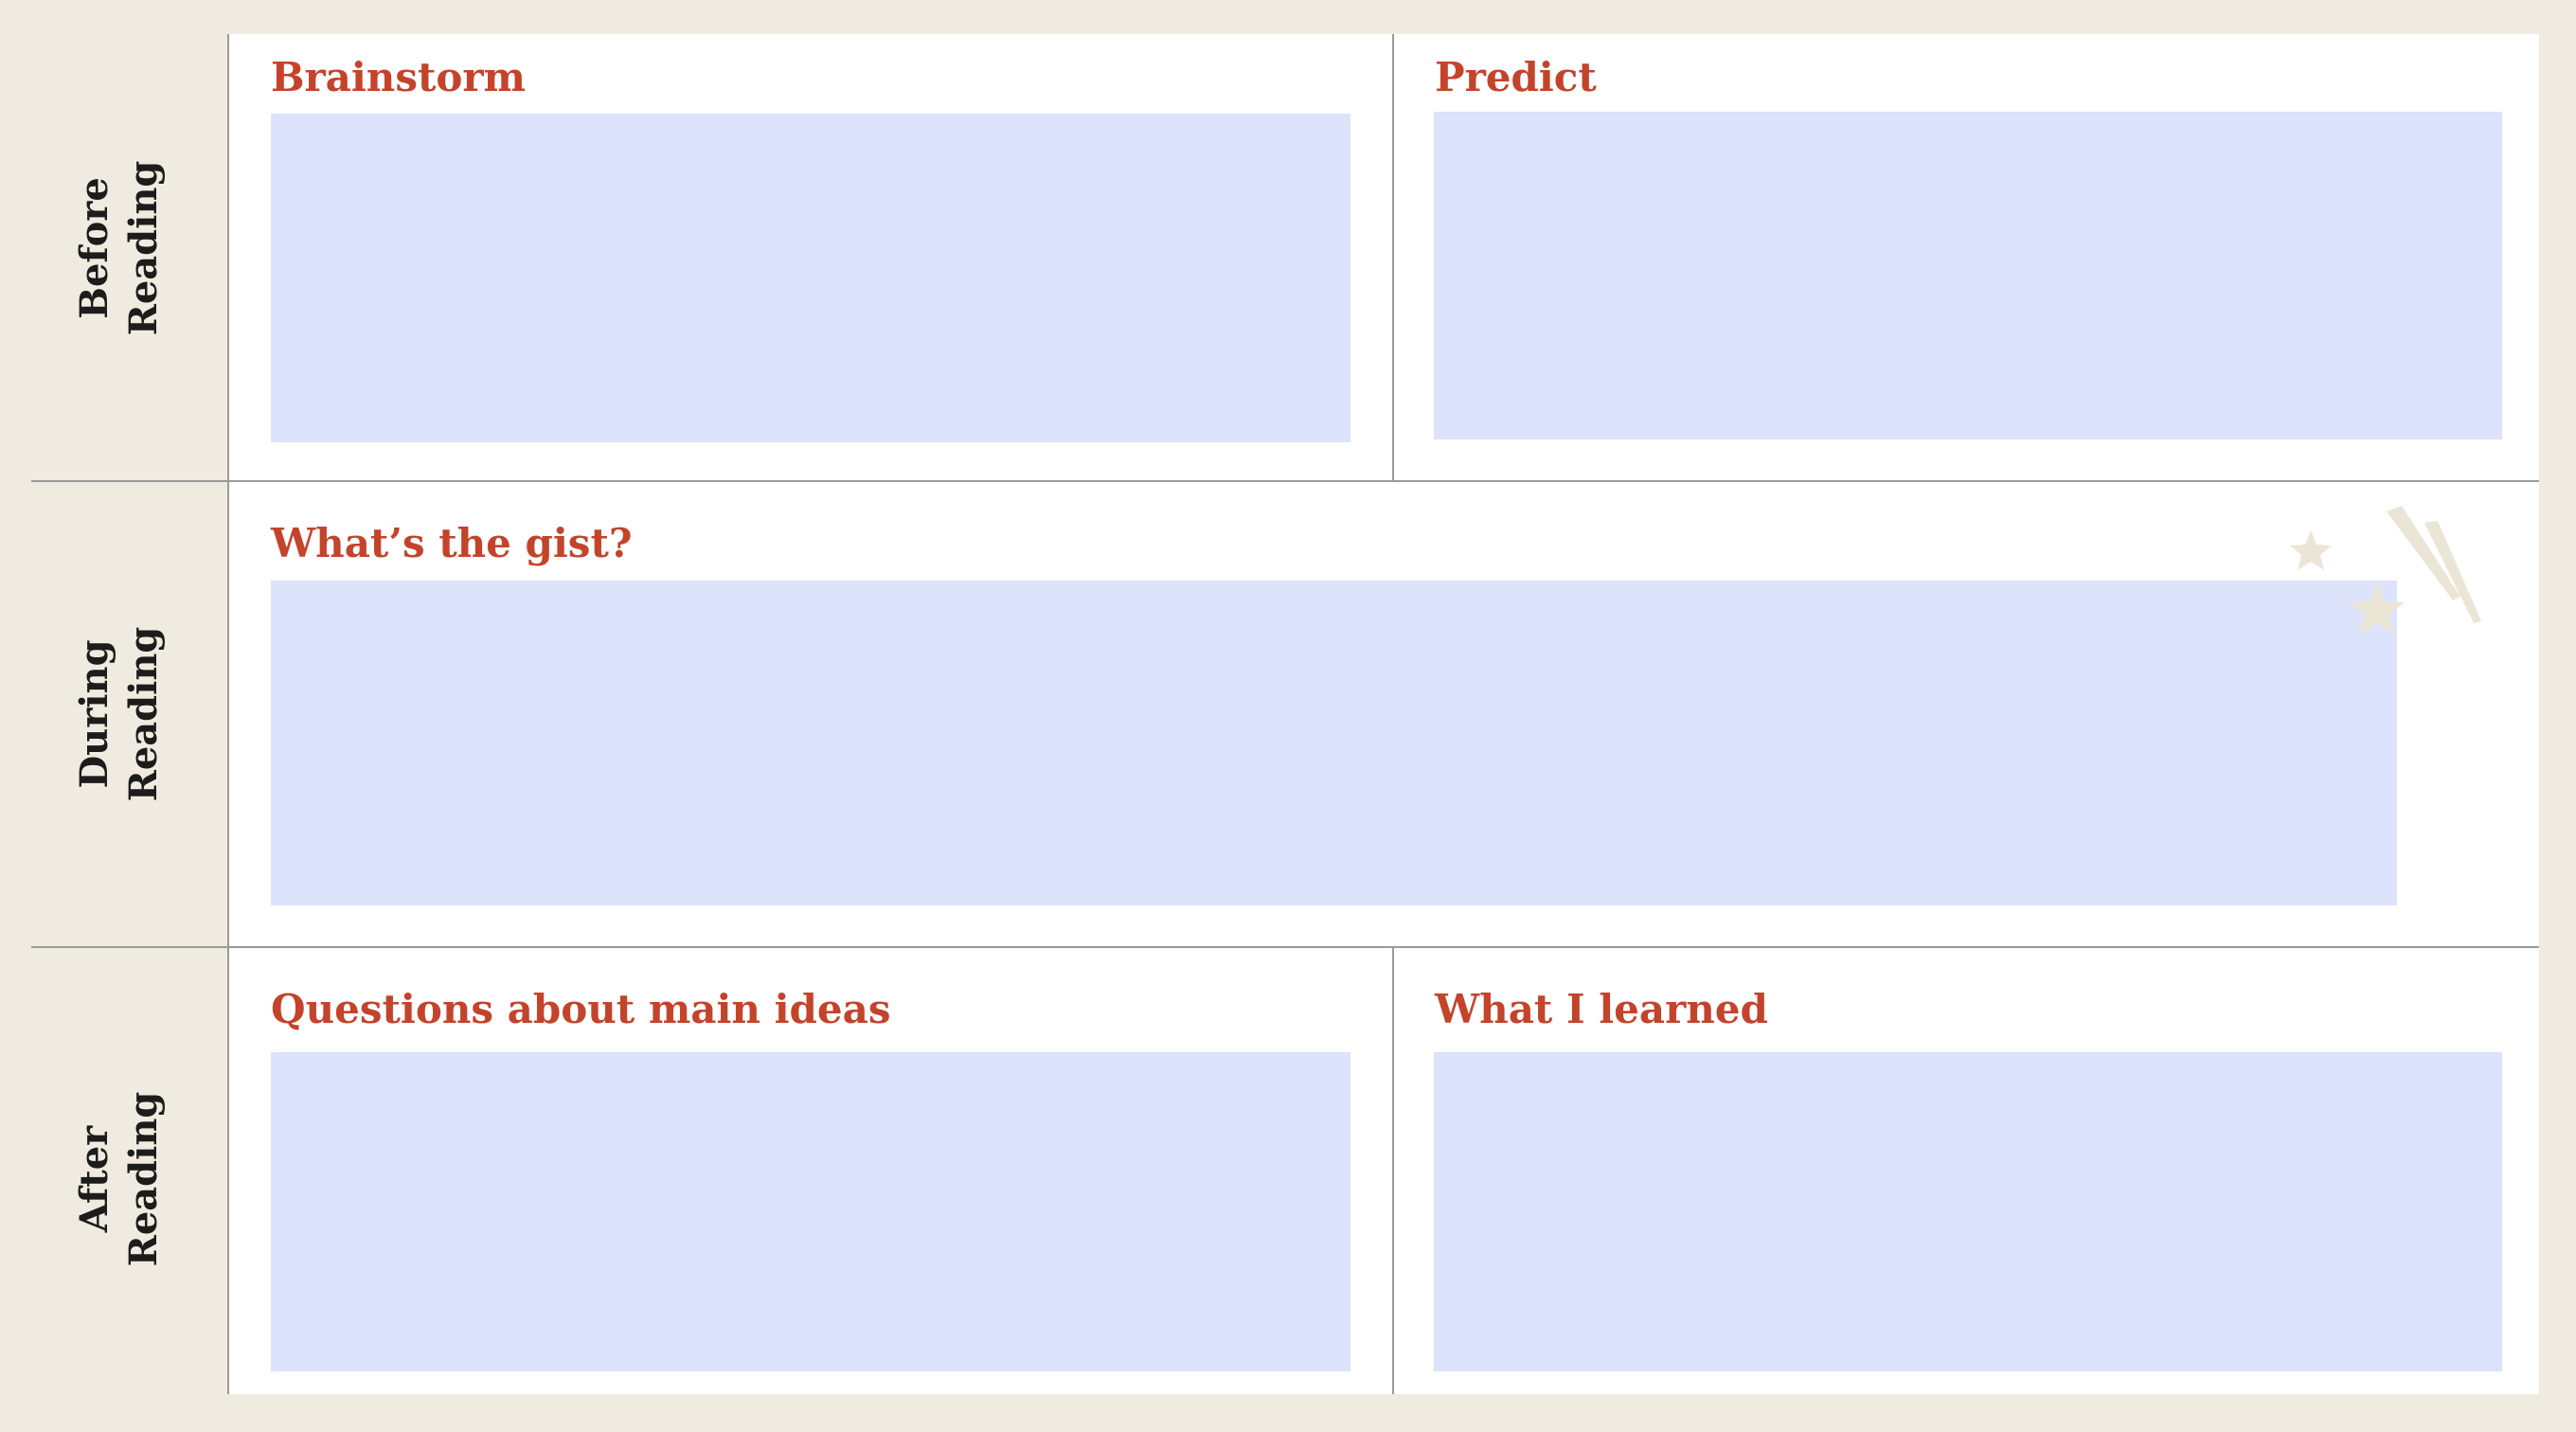  What do you see at coordinates (94, 248) in the screenshot?
I see `row-label-line: Before` at bounding box center [94, 248].